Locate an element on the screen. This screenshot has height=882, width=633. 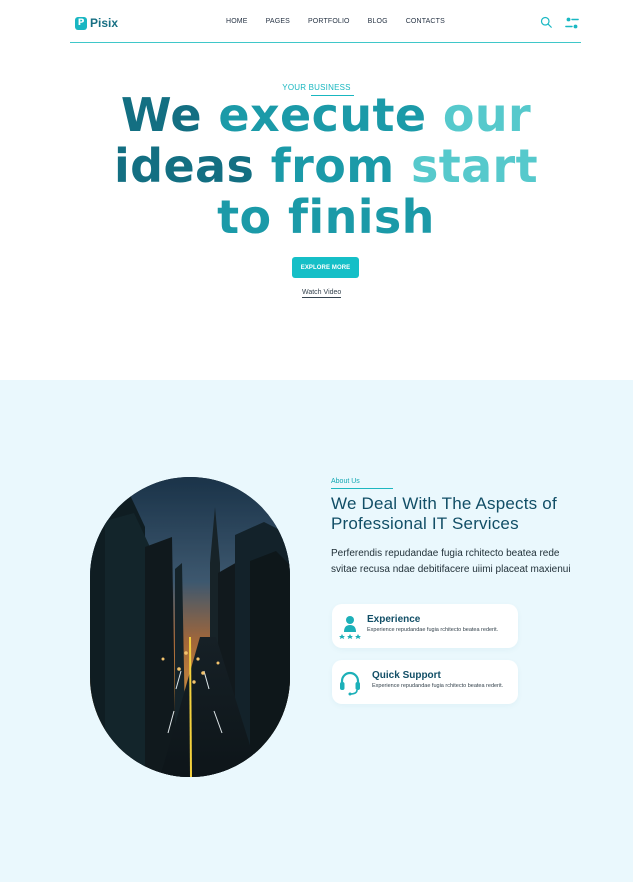
main-navigation: HOME PAGES PORTFOLIO BLOG CONTACTS is located at coordinates (335, 21).